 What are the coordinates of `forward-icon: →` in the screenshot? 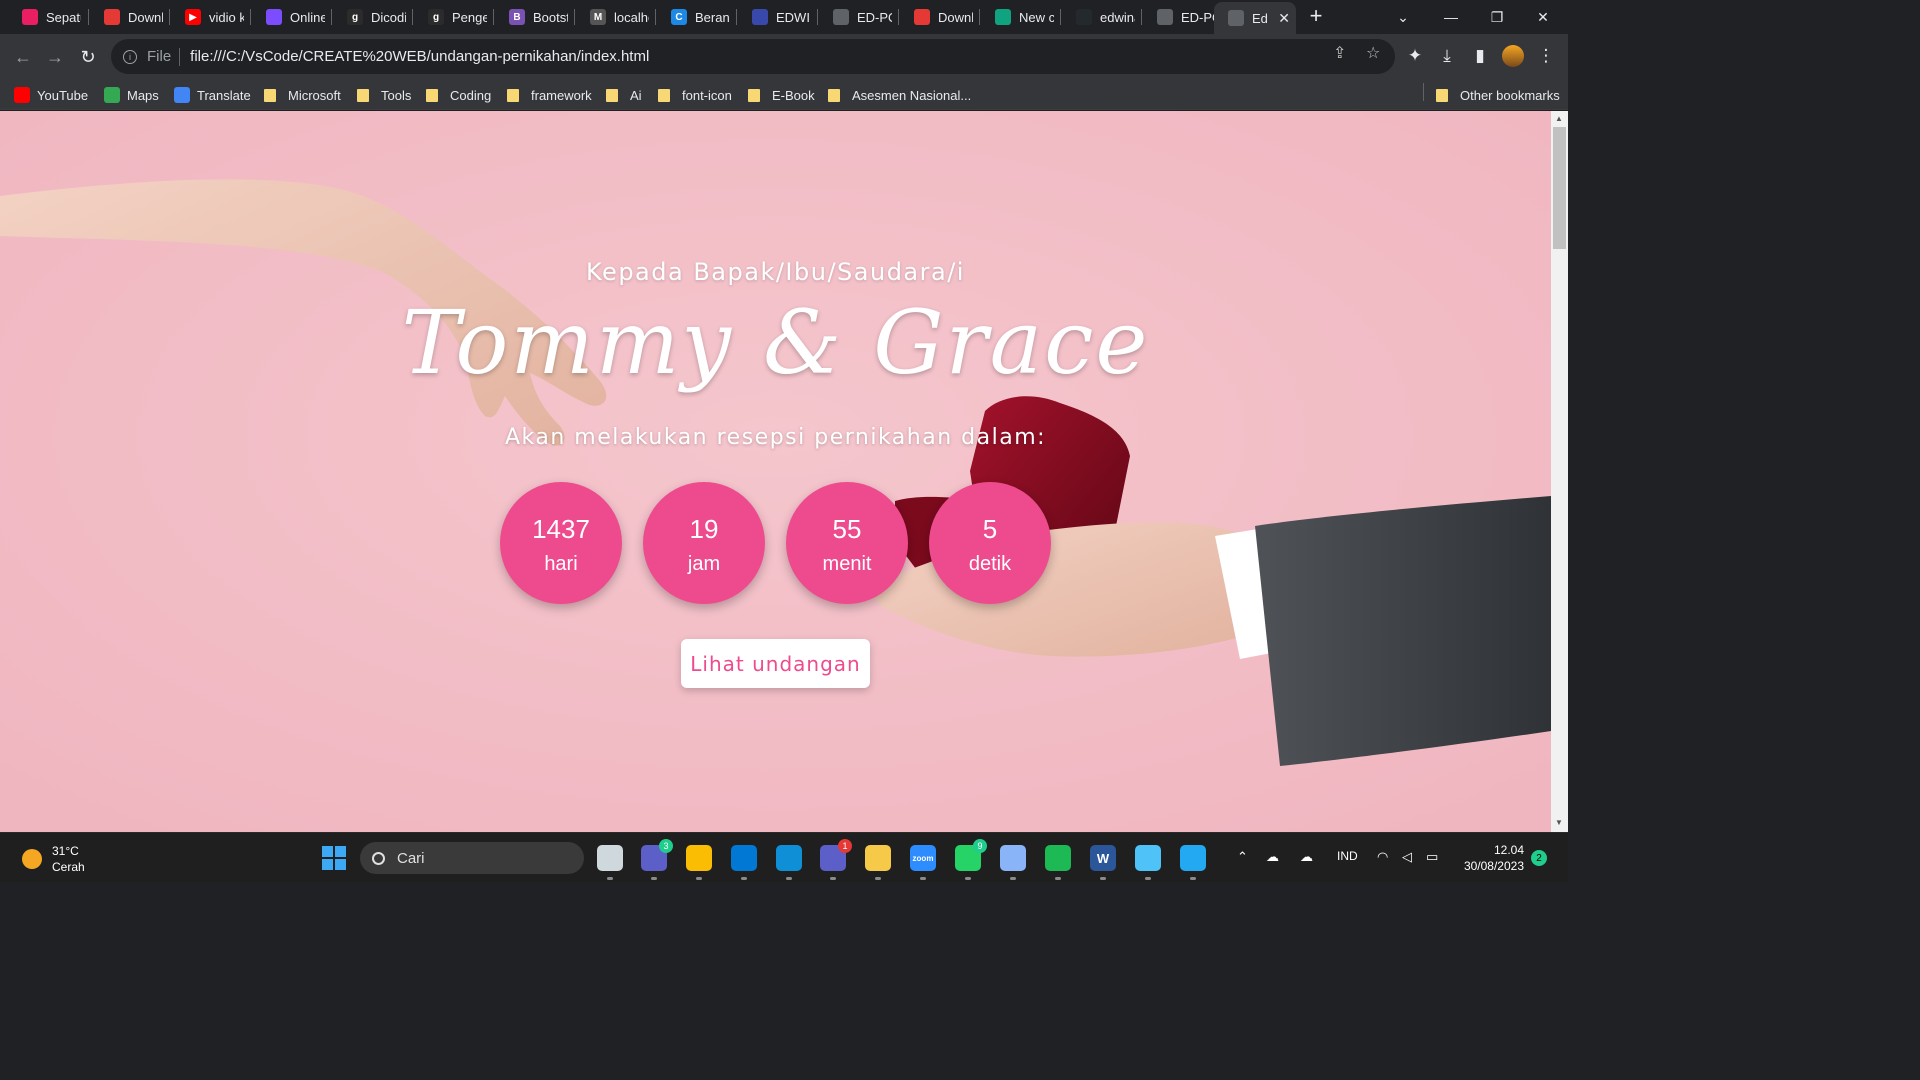 It's located at (55, 57).